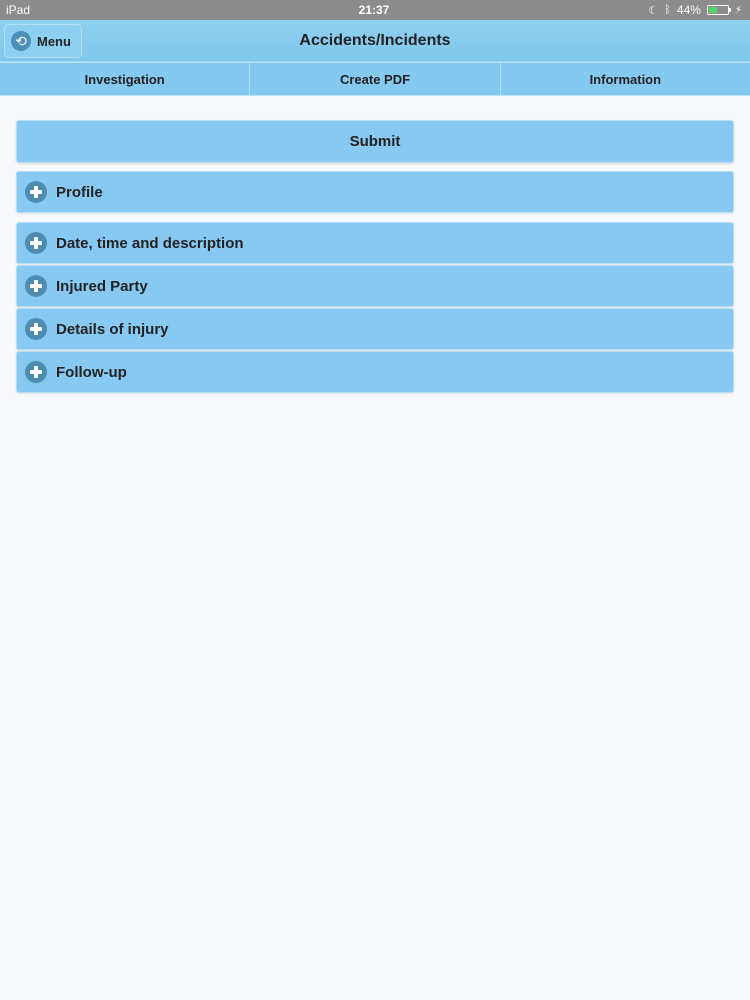 The height and width of the screenshot is (1000, 750). What do you see at coordinates (54, 41) in the screenshot?
I see `menu-label: Menu` at bounding box center [54, 41].